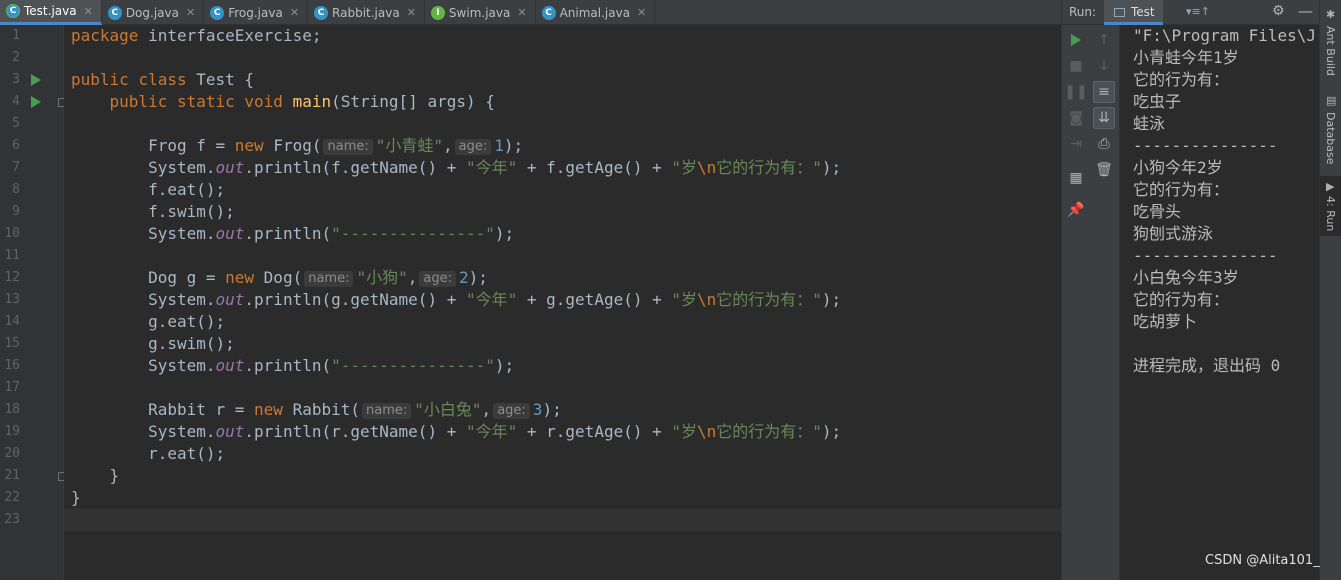 The width and height of the screenshot is (1341, 580). I want to click on line-number: 2, so click(16, 57).